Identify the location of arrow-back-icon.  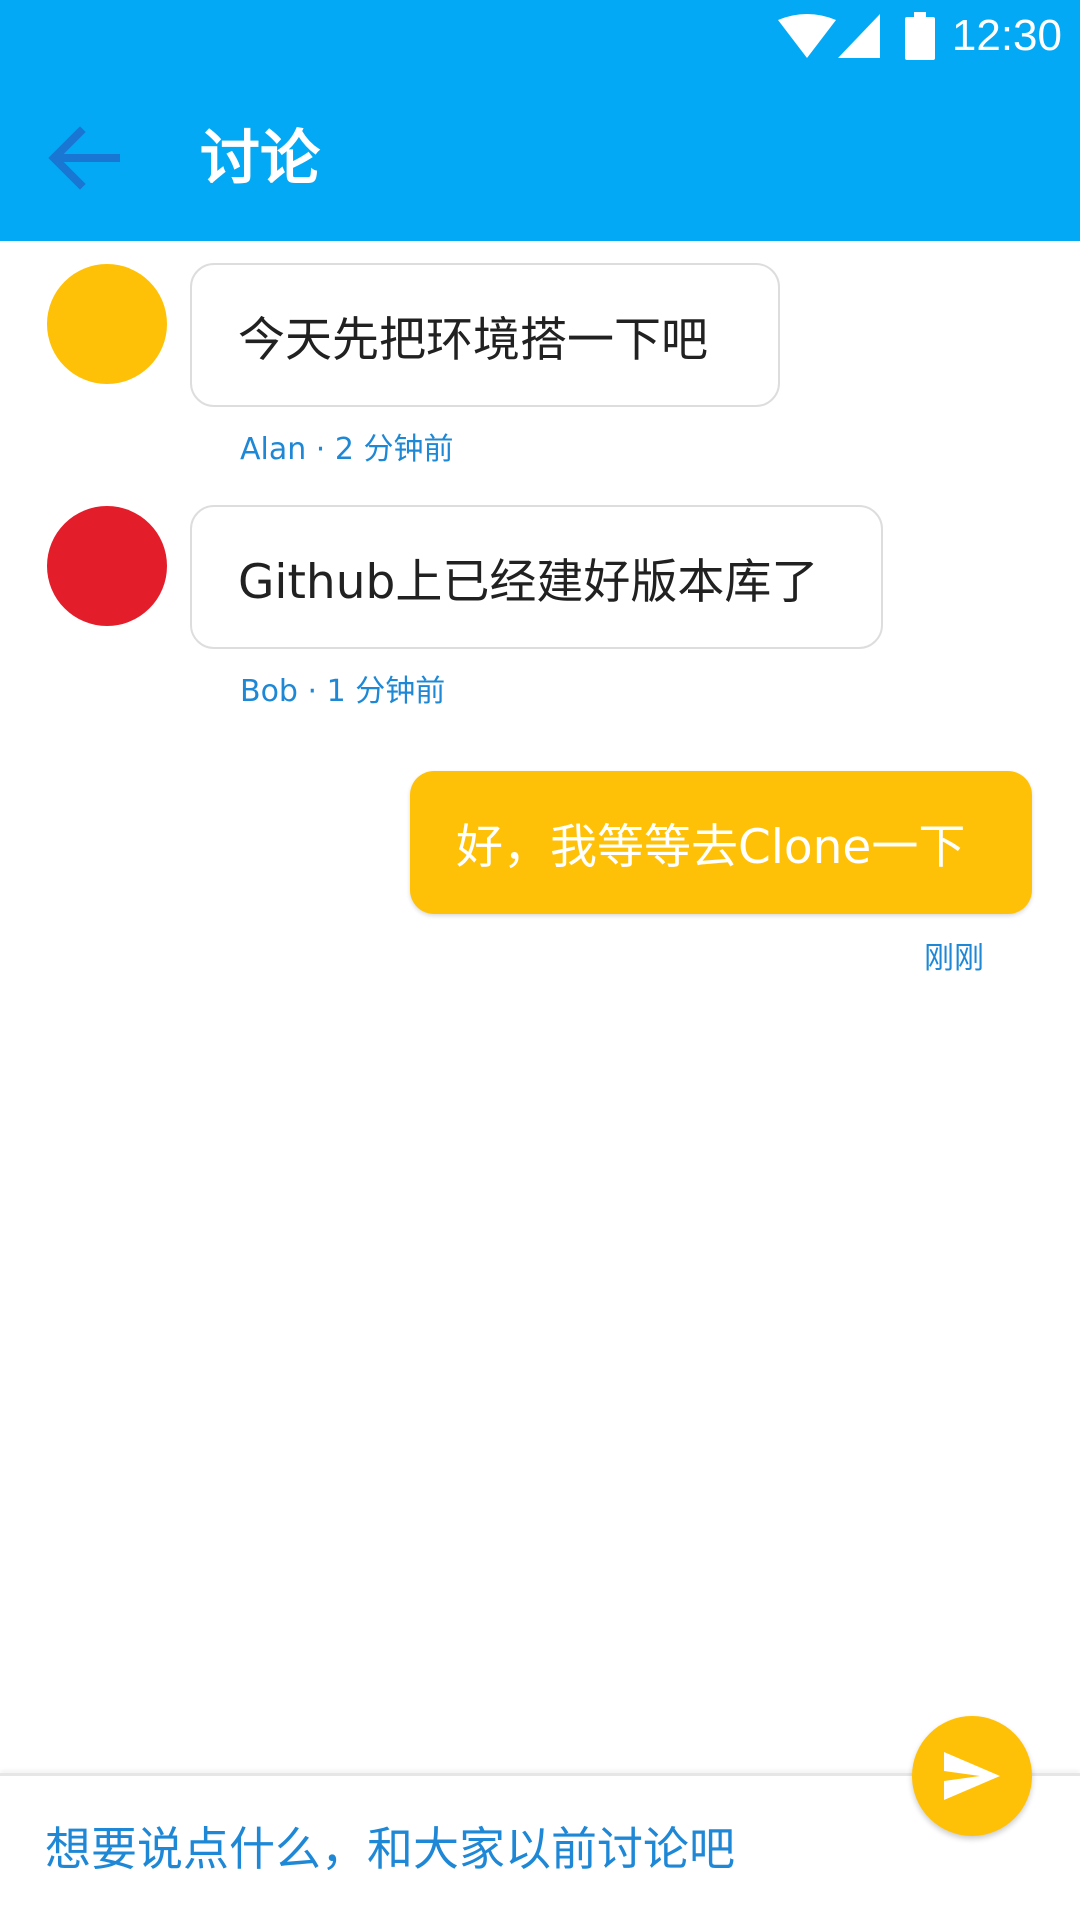
(84, 158).